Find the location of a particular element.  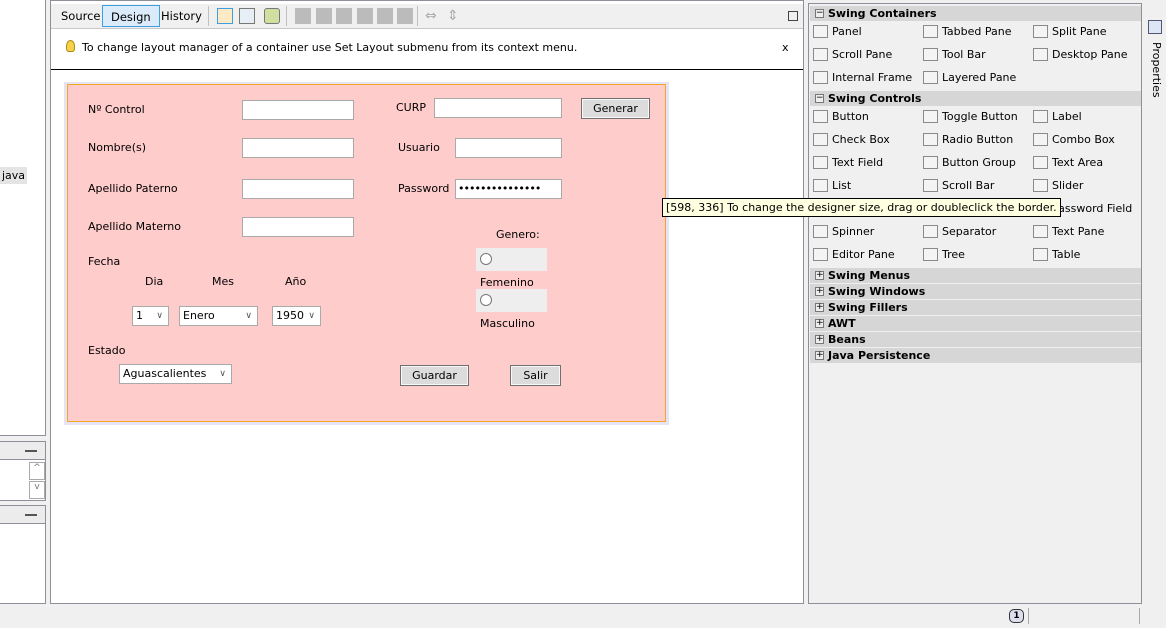

paterno-field is located at coordinates (298, 189).